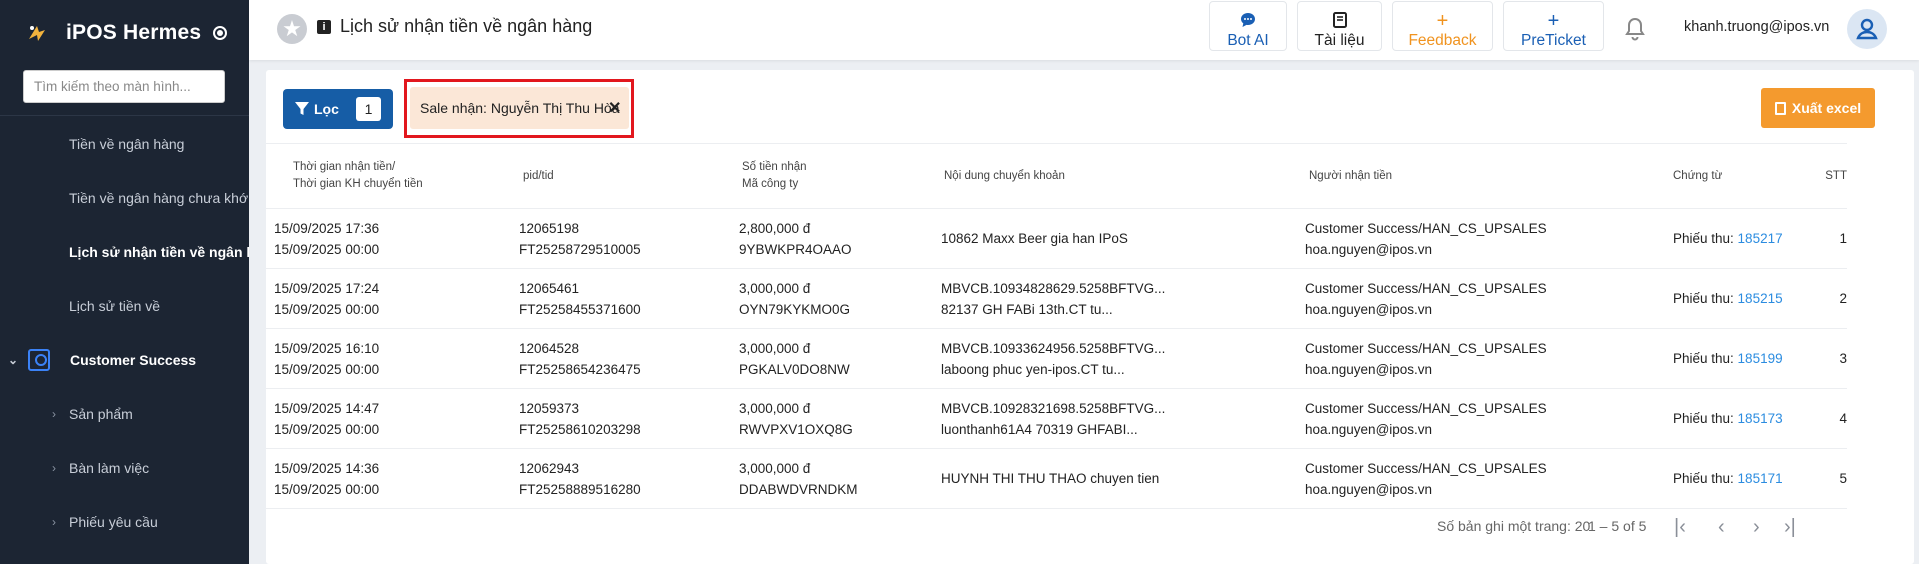 The width and height of the screenshot is (1919, 564). What do you see at coordinates (1442, 40) in the screenshot?
I see `feedback-label: Feedback` at bounding box center [1442, 40].